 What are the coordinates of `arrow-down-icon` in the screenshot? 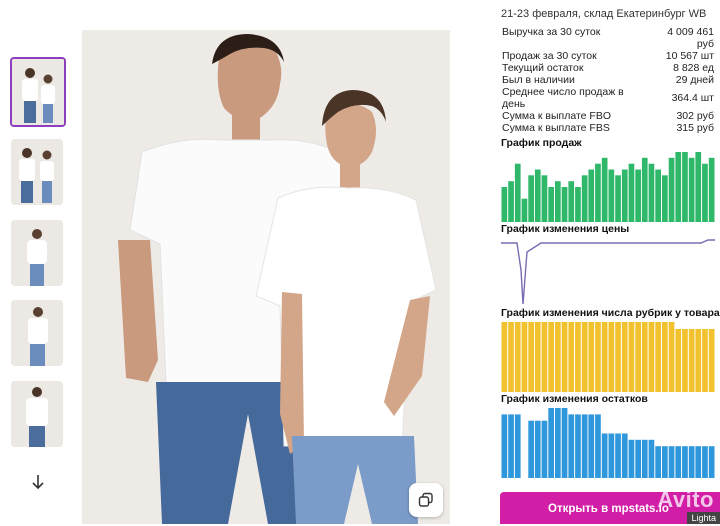 It's located at (38, 484).